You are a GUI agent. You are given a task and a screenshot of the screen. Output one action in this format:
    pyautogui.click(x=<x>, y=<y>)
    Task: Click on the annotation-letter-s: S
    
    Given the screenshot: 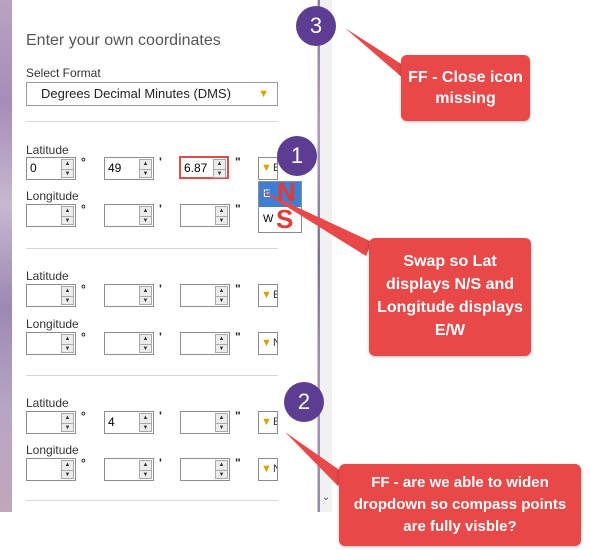 What is the action you would take?
    pyautogui.click(x=285, y=219)
    